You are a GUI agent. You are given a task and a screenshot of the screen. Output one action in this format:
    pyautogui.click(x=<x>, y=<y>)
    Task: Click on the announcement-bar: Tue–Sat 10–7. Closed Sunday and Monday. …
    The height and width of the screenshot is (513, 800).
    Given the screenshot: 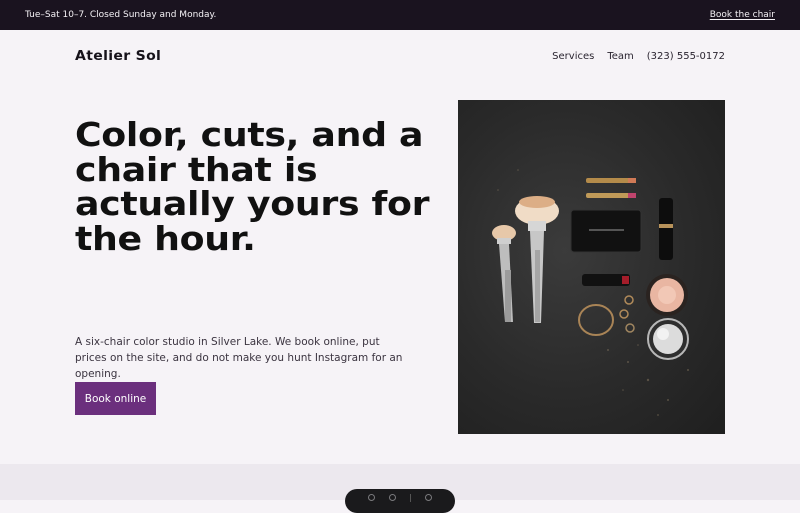 What is the action you would take?
    pyautogui.click(x=400, y=15)
    